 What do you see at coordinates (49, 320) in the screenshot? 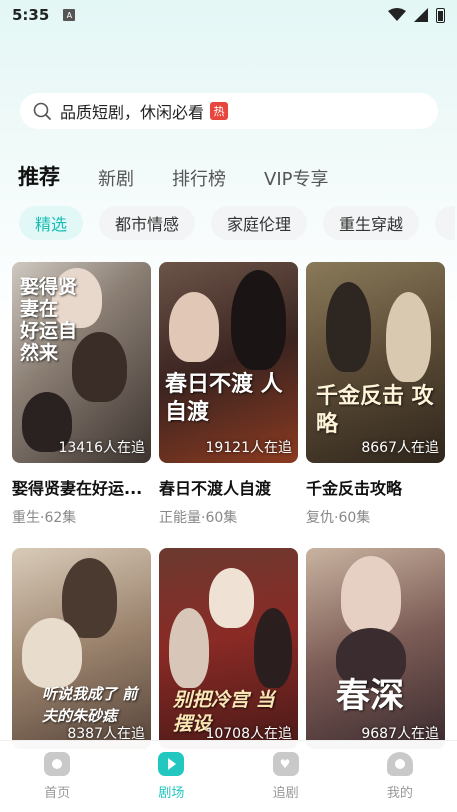
I see `poster-art-title: 娶得贤妻在 好运自然来` at bounding box center [49, 320].